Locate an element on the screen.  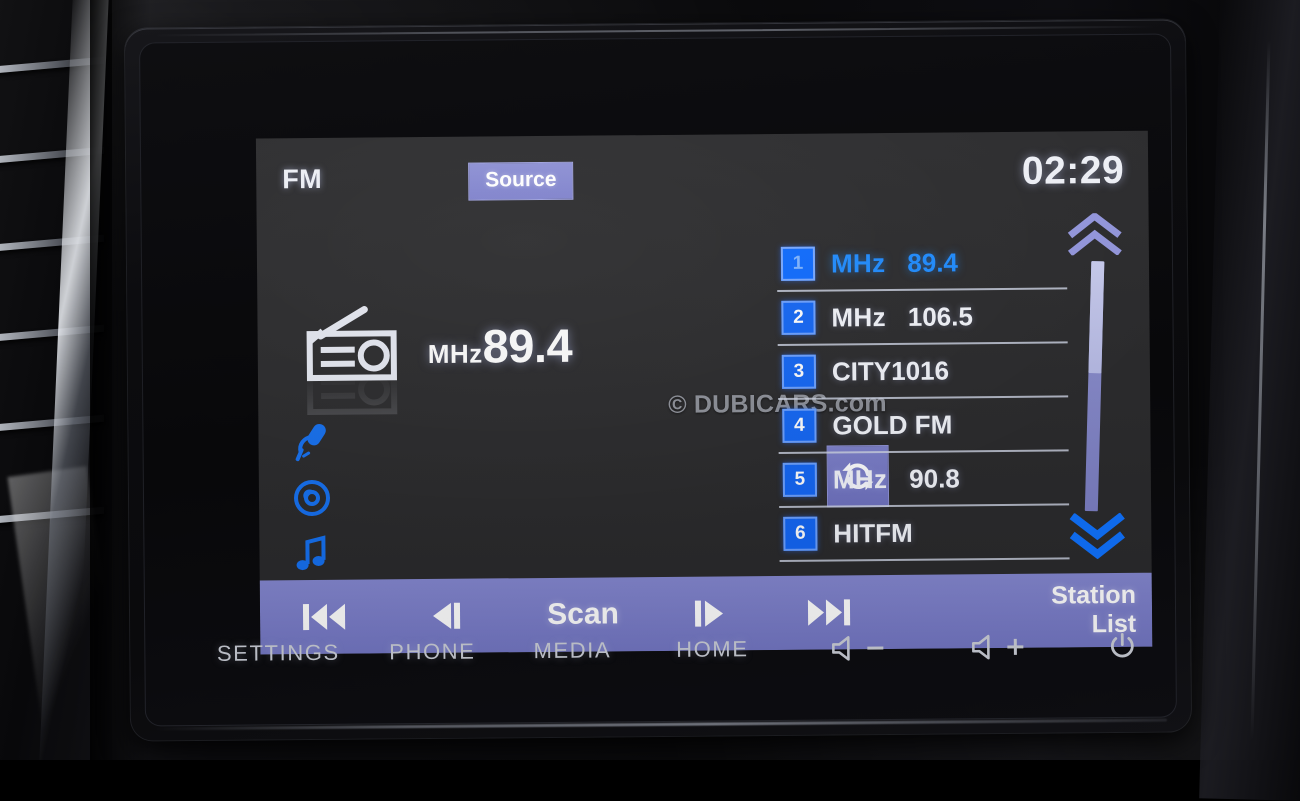
preset-label: MHz 89.4 is located at coordinates (894, 263).